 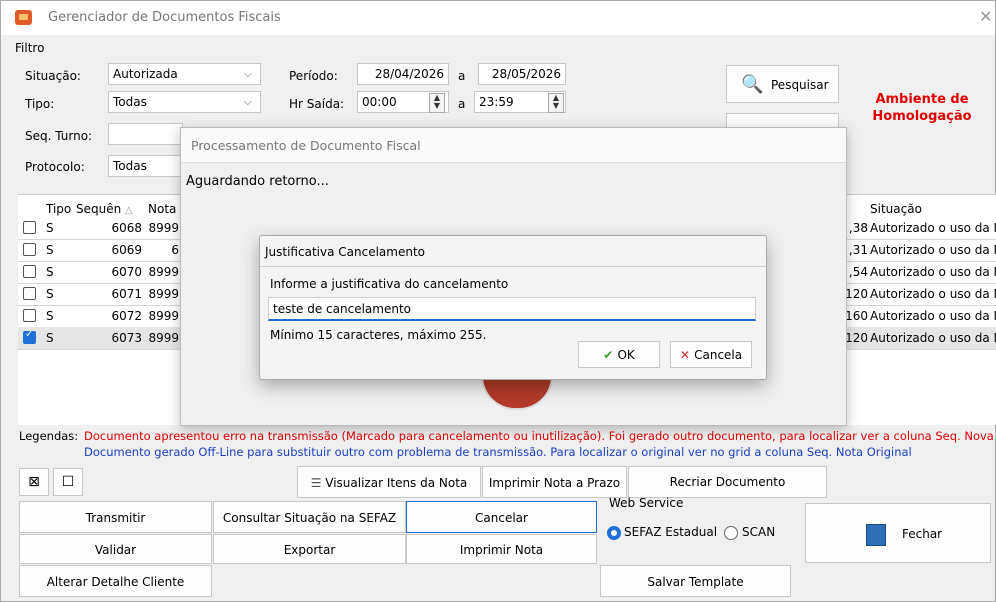 I want to click on hr-sep: a, so click(x=462, y=104).